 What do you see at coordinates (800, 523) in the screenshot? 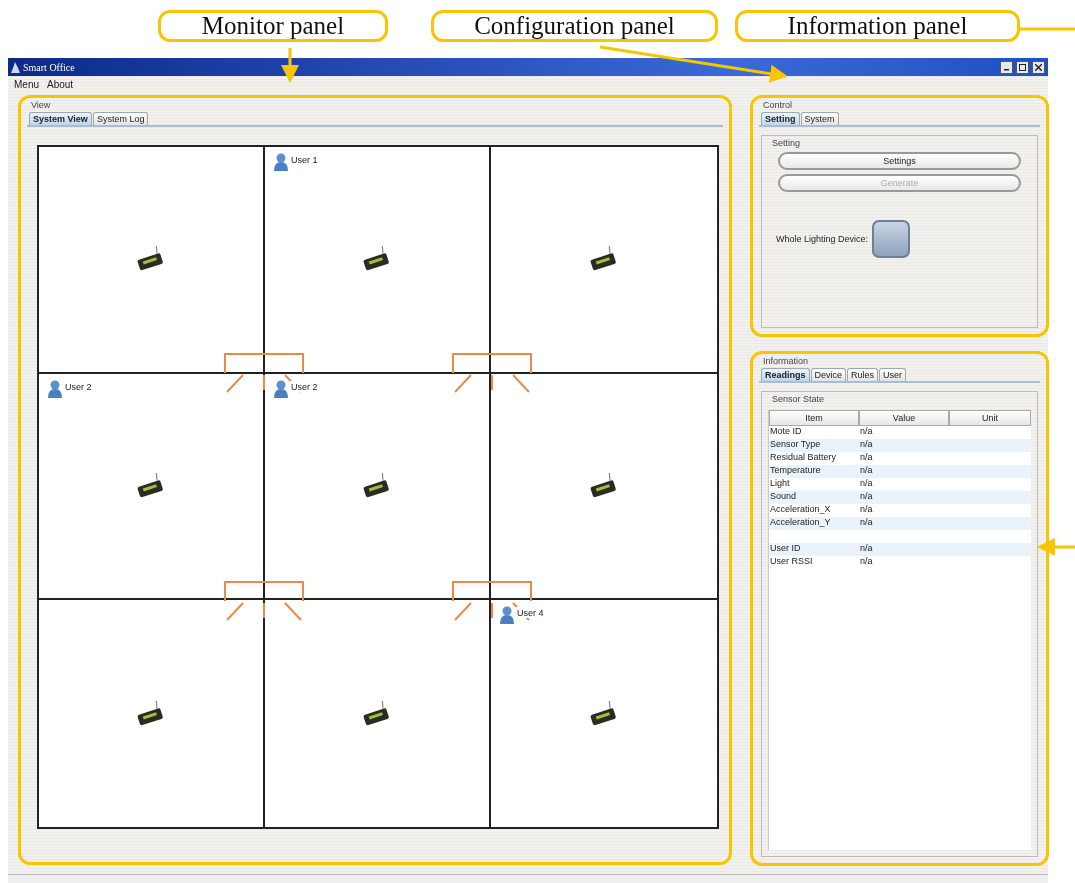
I see `table-cell-text: Acceleration_Y` at bounding box center [800, 523].